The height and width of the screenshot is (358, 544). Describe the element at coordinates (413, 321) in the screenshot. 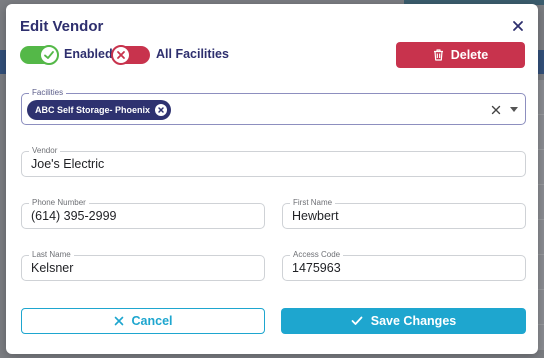

I see `save-changes-label: Save Changes` at that location.